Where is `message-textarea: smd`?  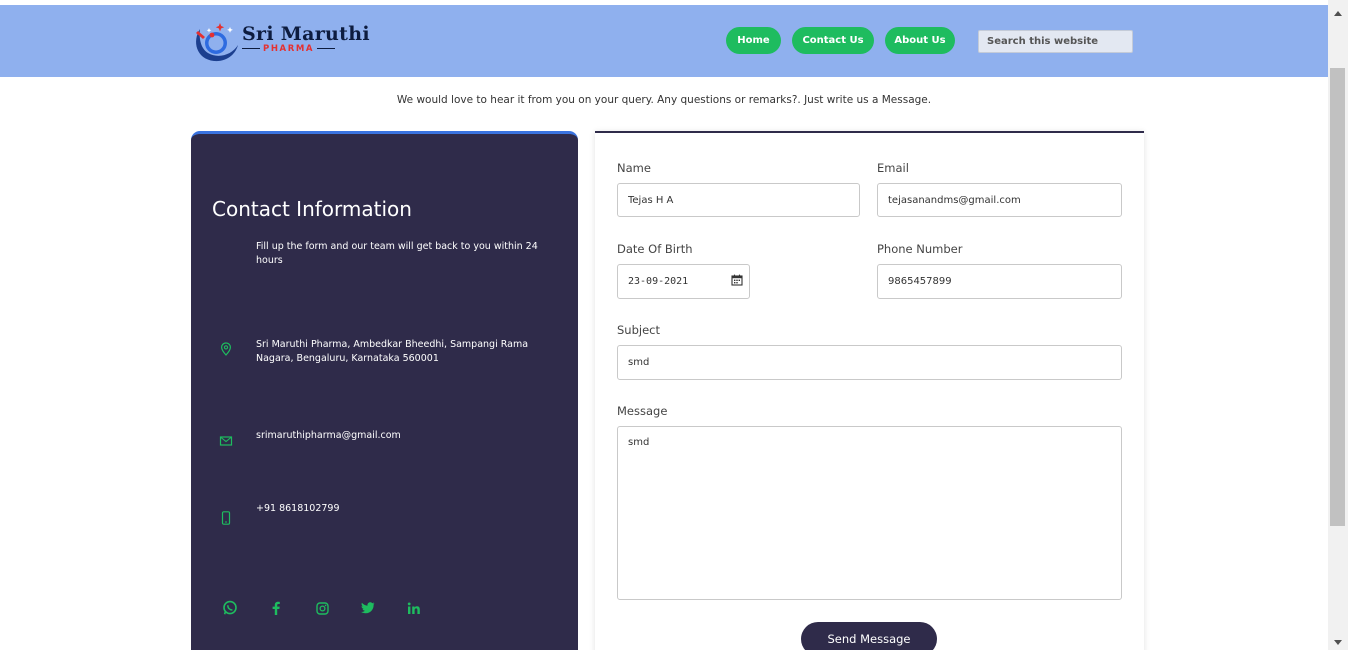 message-textarea: smd is located at coordinates (869, 513).